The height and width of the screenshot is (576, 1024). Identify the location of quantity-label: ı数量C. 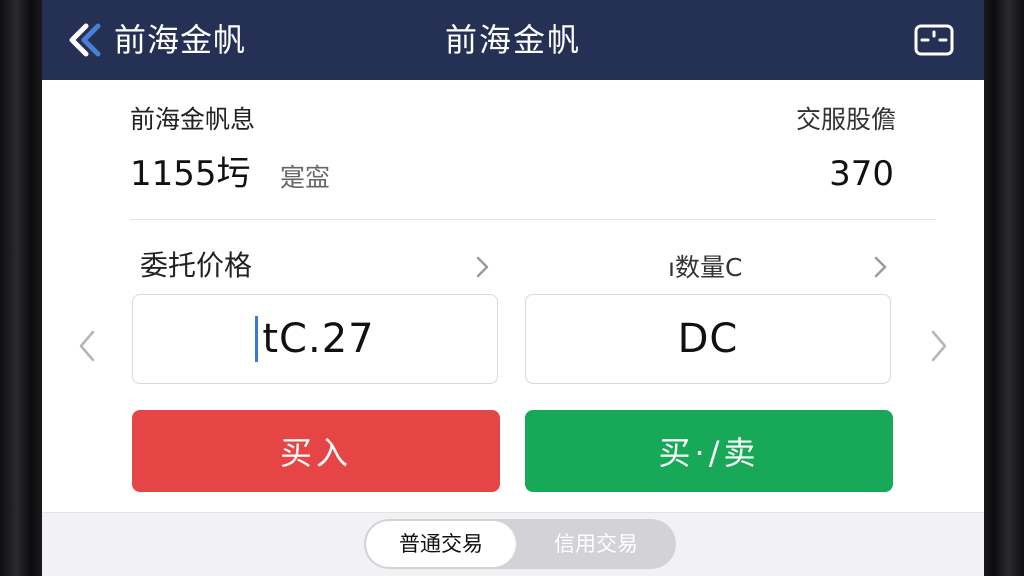
(705, 267).